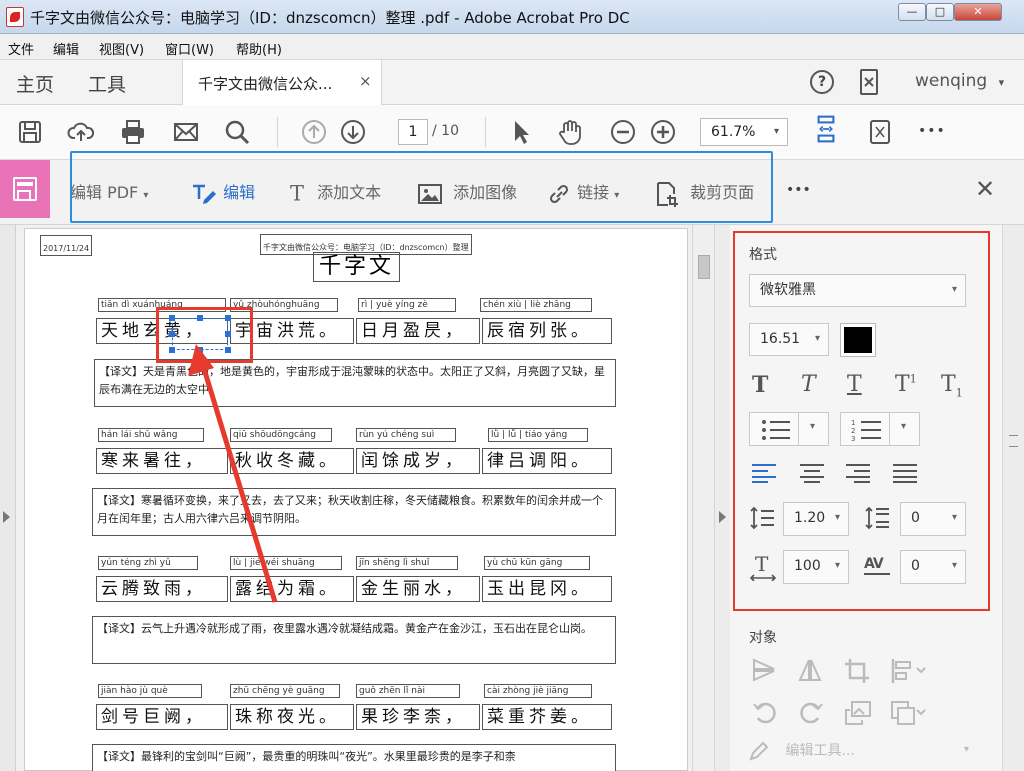 The width and height of the screenshot is (1024, 771). What do you see at coordinates (418, 331) in the screenshot?
I see `hanzi-line: 日月盈昃，` at bounding box center [418, 331].